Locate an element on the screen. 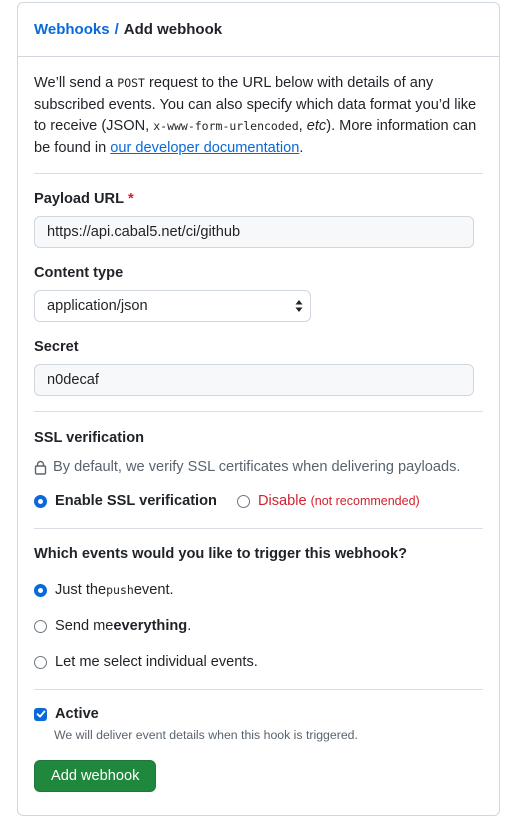  intro-part: . is located at coordinates (301, 147).